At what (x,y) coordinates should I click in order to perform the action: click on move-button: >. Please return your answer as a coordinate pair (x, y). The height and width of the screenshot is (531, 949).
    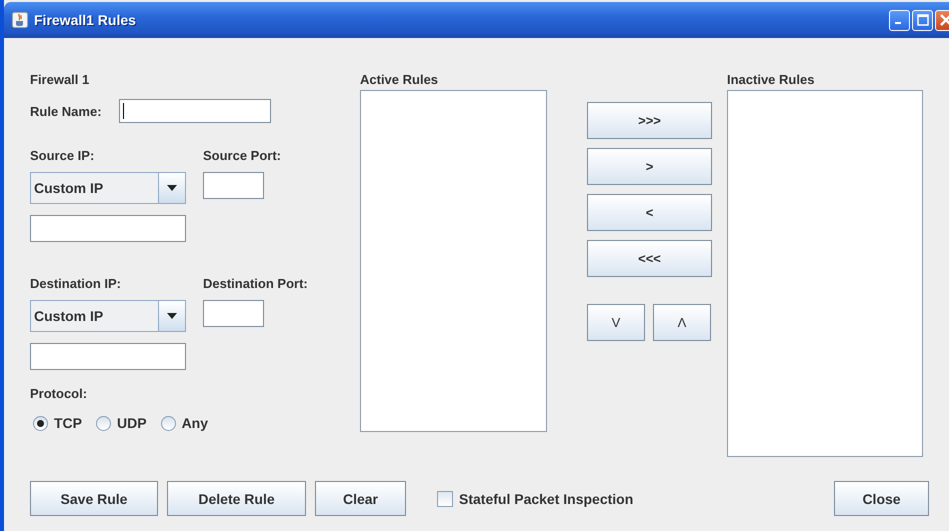
    Looking at the image, I should click on (649, 166).